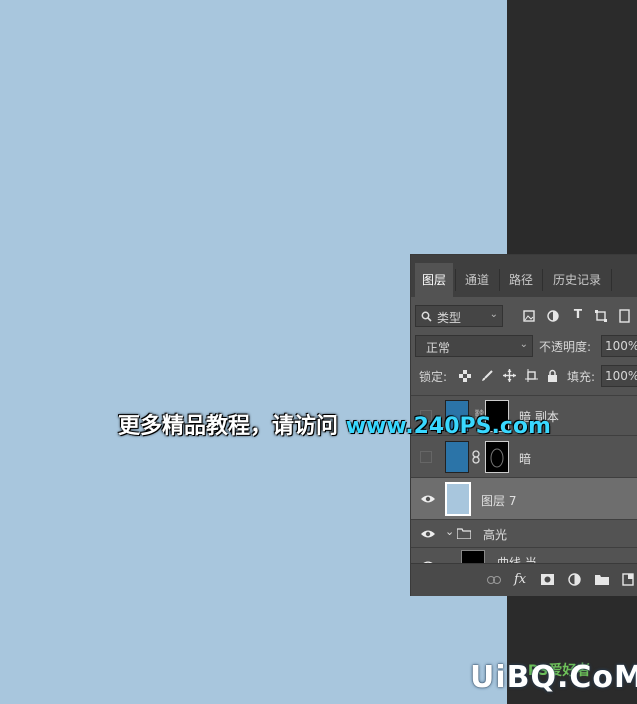 The width and height of the screenshot is (637, 704). I want to click on tab-history: 历史记录, so click(577, 280).